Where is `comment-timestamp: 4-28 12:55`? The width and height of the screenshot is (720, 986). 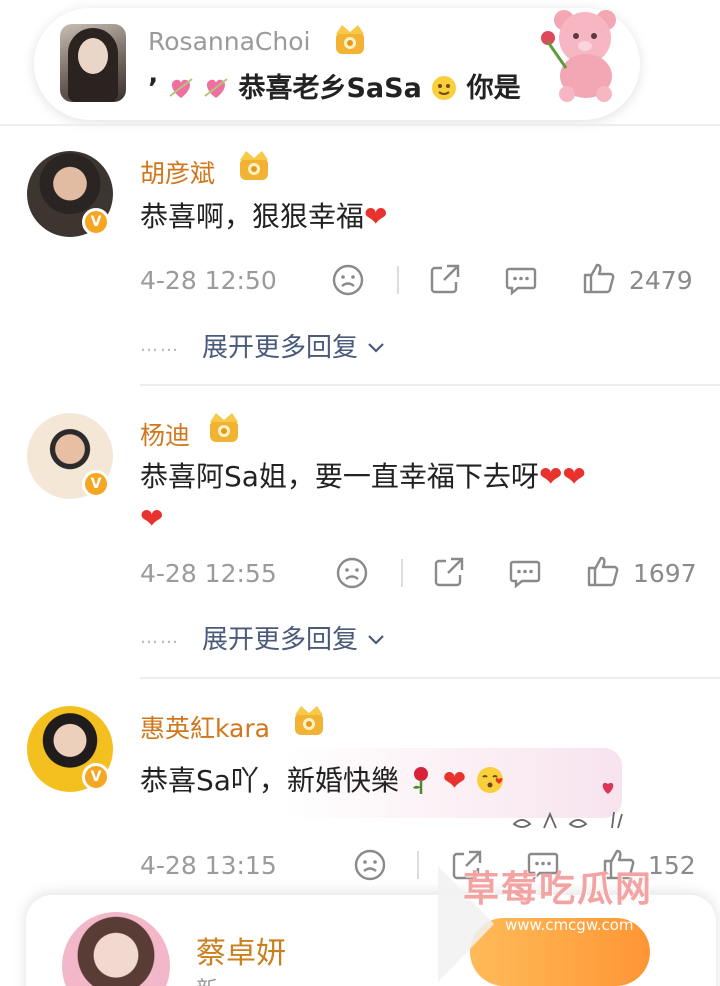 comment-timestamp: 4-28 12:55 is located at coordinates (208, 573).